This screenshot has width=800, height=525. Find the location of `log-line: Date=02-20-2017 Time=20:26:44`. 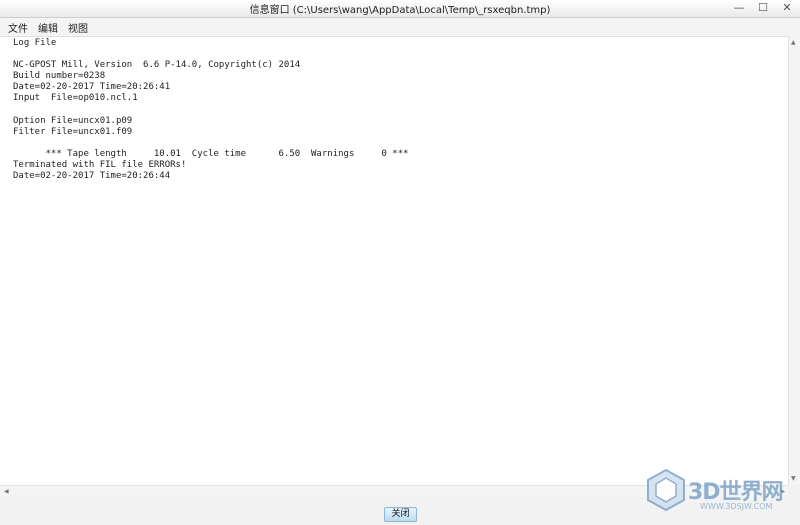

log-line: Date=02-20-2017 Time=20:26:44 is located at coordinates (92, 176).